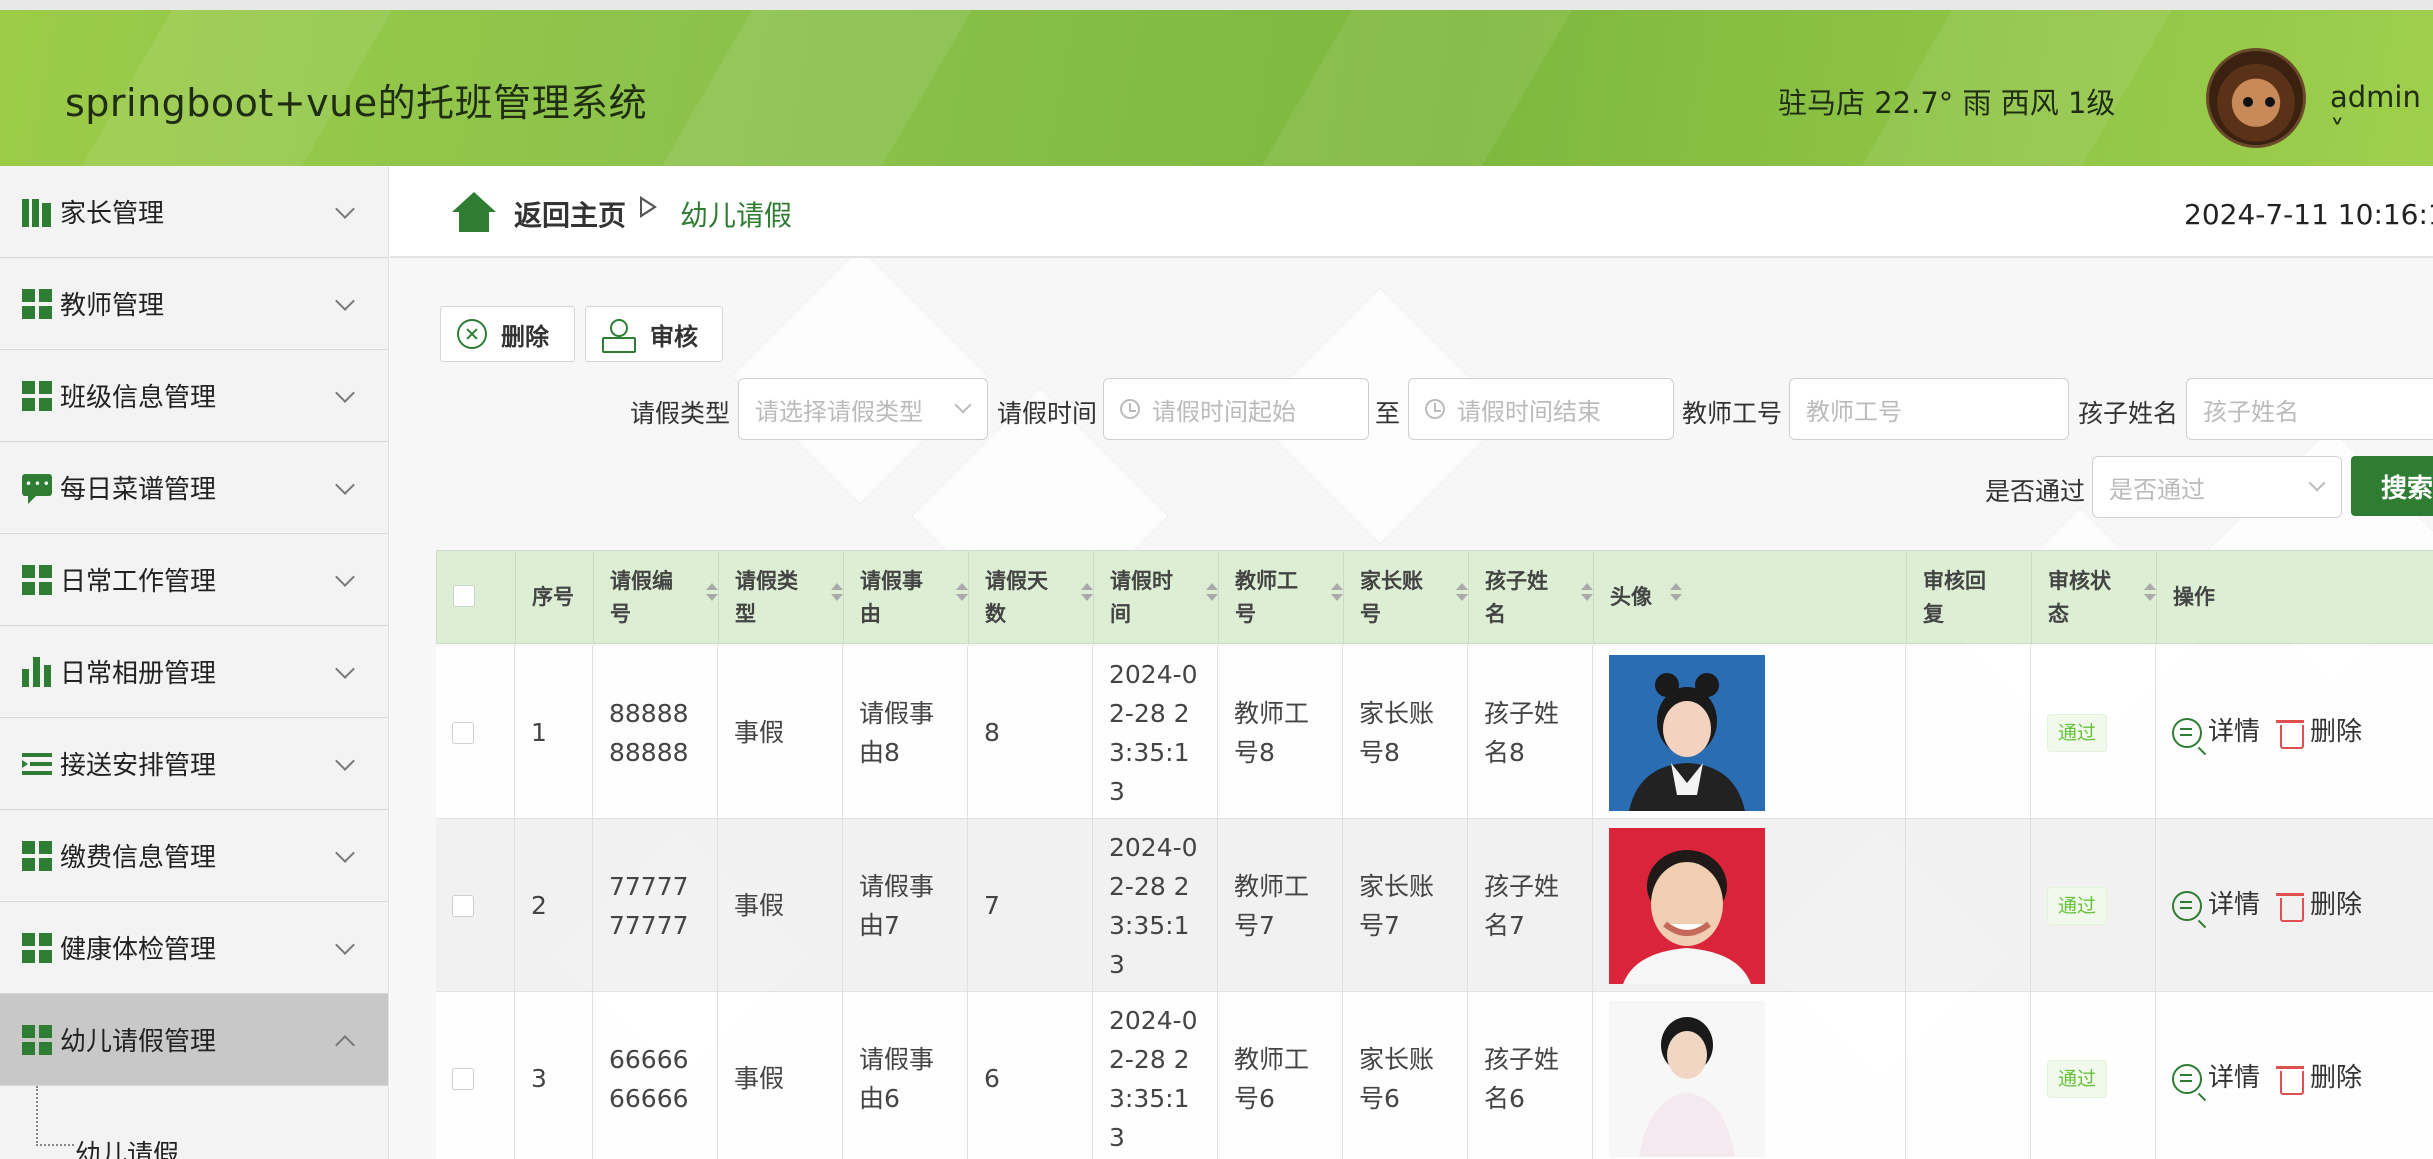 The height and width of the screenshot is (1159, 2433). Describe the element at coordinates (1732, 413) in the screenshot. I see `teacher-id-label: 教师工号` at that location.